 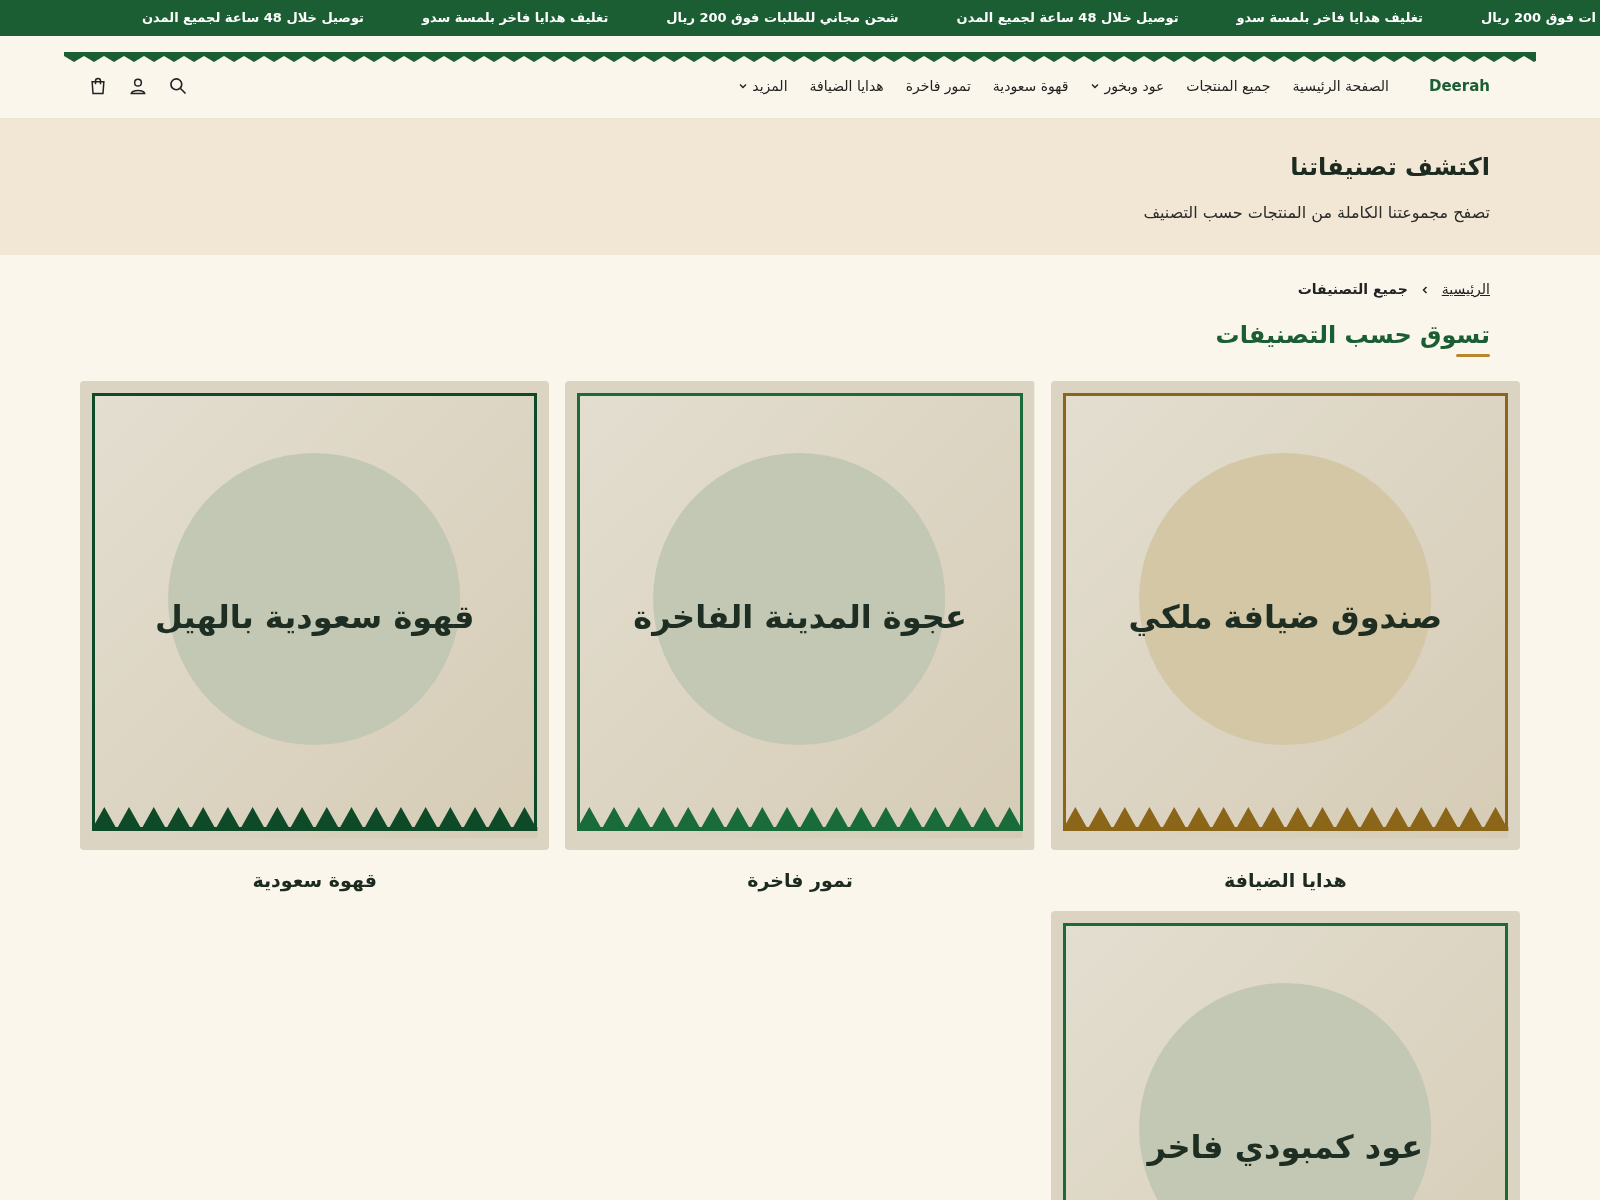 I want to click on category-name: هدايا الضيافة, so click(x=1285, y=880).